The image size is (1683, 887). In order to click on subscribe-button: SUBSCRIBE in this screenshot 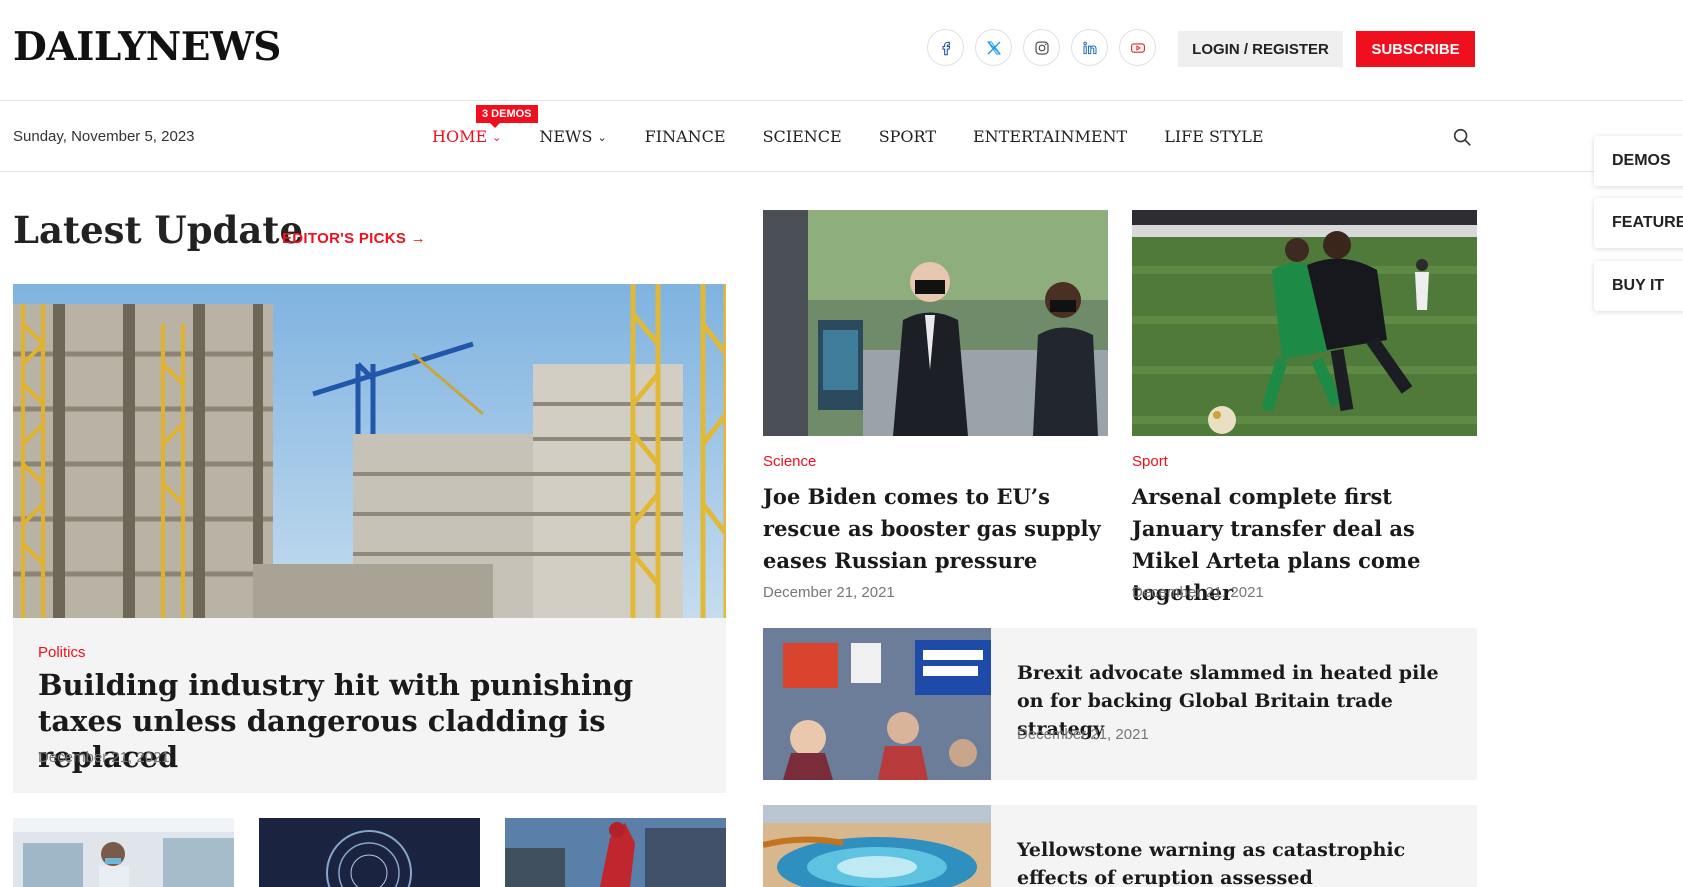, I will do `click(1415, 49)`.